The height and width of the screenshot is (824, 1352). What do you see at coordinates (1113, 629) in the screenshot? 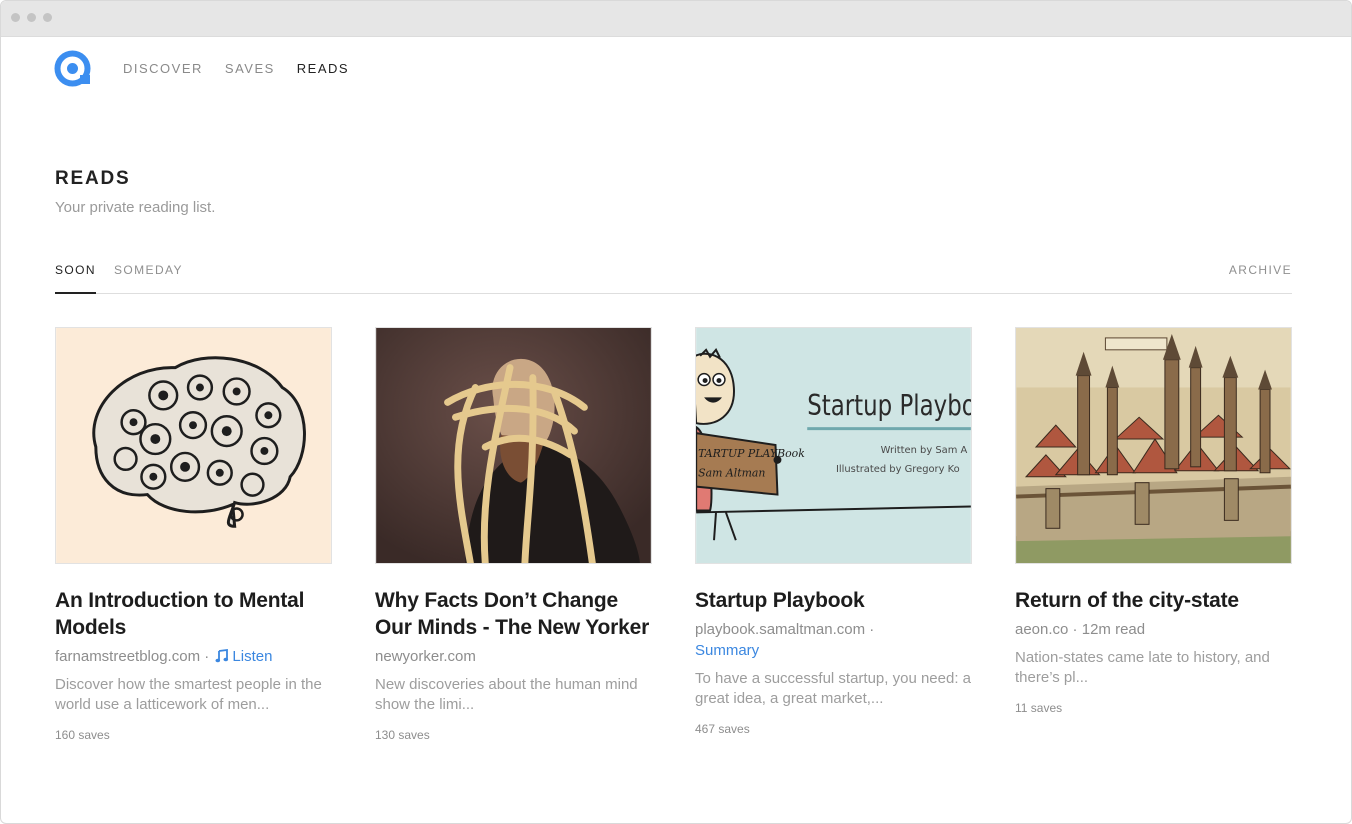
I see `read-time: 12m read` at bounding box center [1113, 629].